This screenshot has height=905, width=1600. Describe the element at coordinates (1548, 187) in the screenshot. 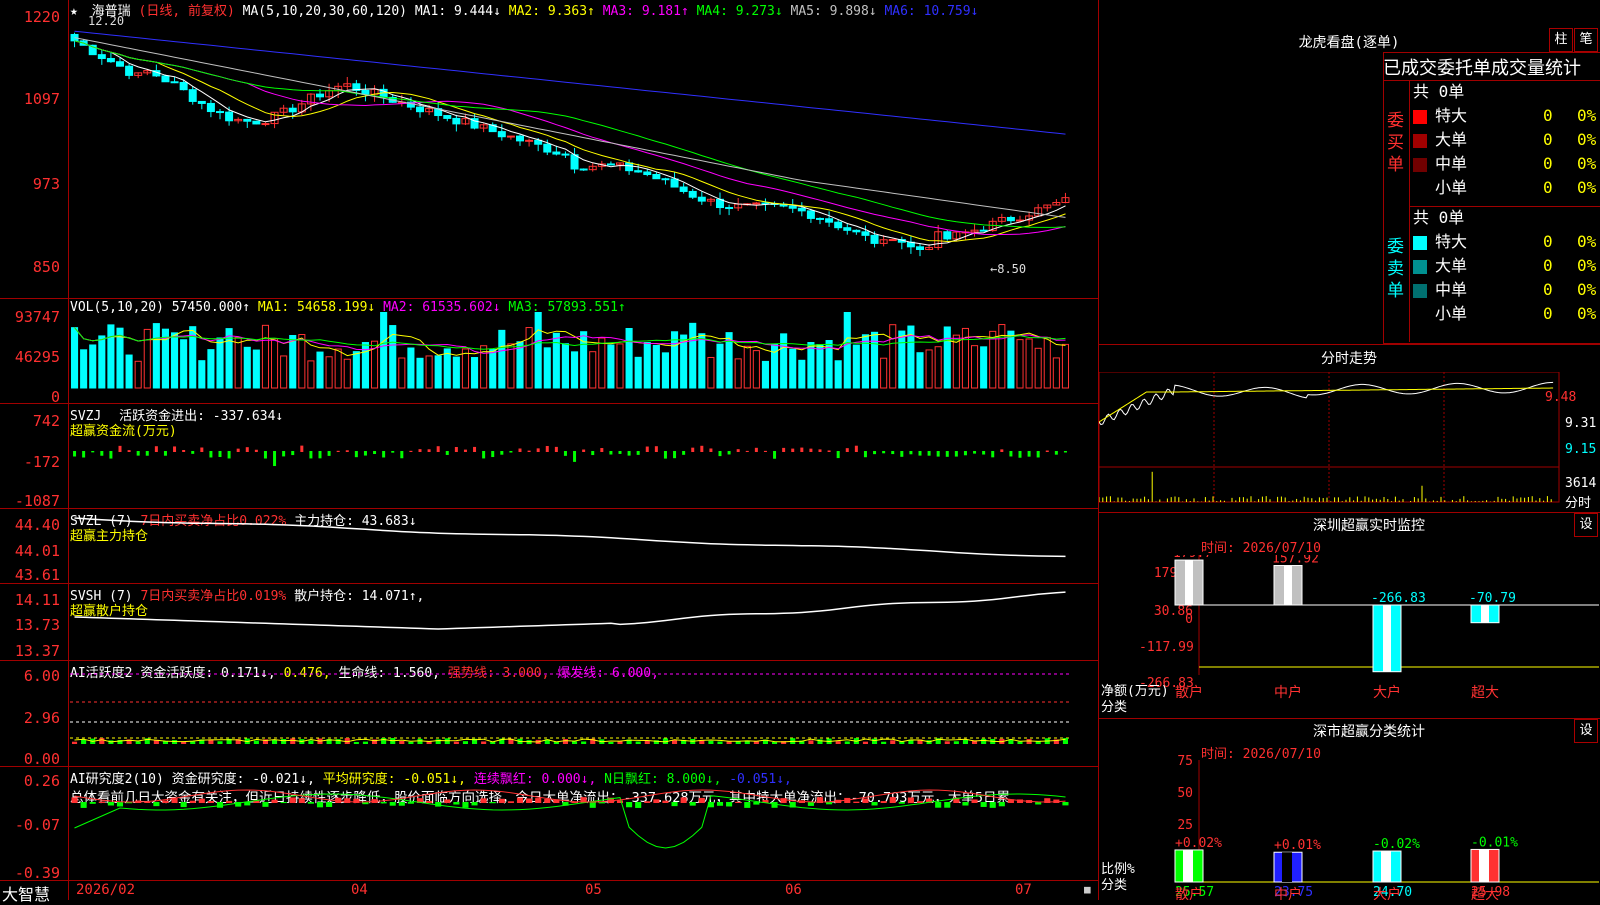

I see `order-count: 0` at that location.